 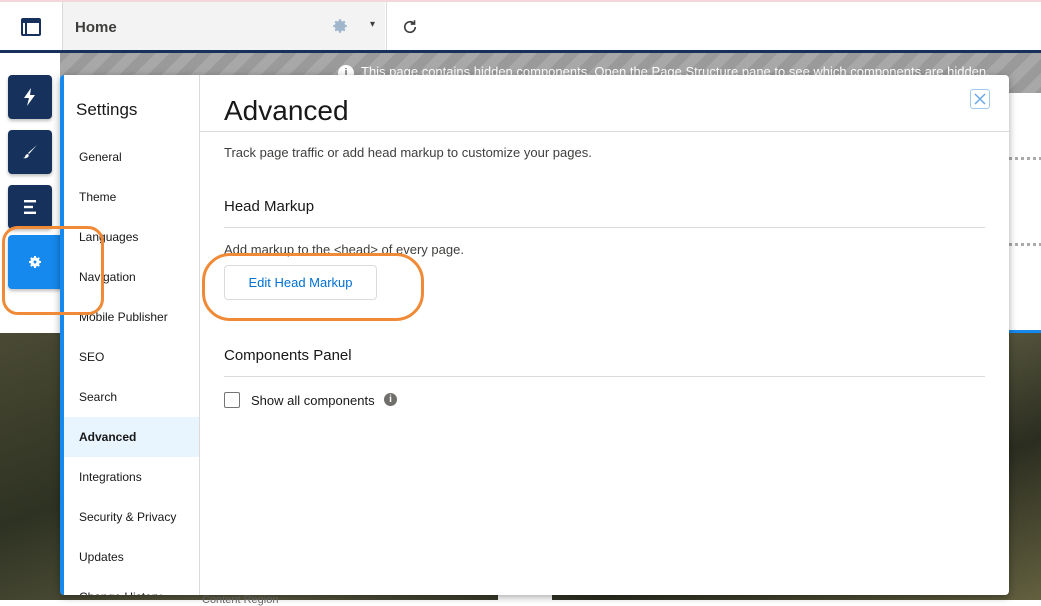 I want to click on nav-item-general: General, so click(x=131, y=157).